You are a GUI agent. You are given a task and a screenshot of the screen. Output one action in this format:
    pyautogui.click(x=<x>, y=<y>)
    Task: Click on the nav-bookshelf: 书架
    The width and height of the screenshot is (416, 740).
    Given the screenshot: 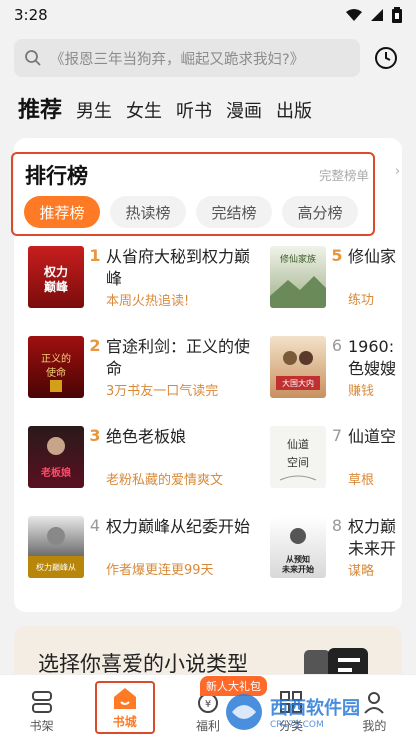 What is the action you would take?
    pyautogui.click(x=42, y=711)
    